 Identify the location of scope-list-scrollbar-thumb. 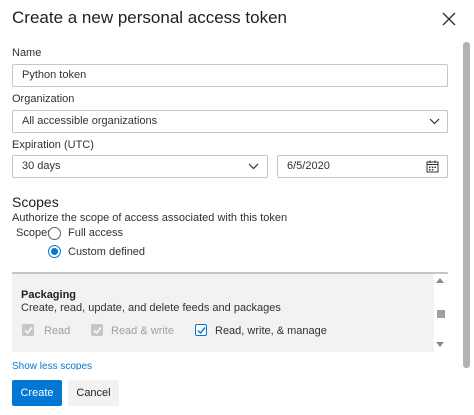
(441, 314).